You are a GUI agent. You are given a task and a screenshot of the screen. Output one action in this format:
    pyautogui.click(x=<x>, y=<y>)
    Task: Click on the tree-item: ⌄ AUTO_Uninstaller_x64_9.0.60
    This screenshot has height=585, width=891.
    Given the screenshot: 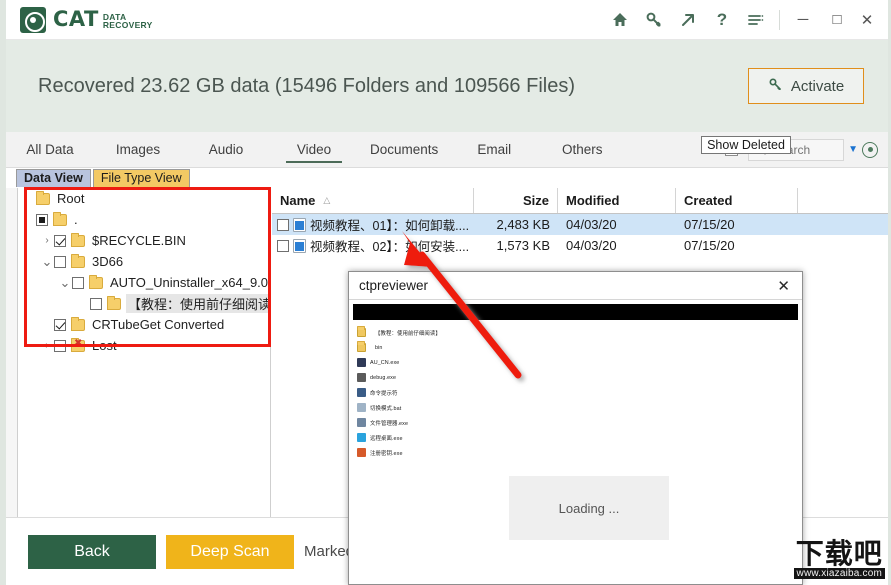 What is the action you would take?
    pyautogui.click(x=144, y=282)
    